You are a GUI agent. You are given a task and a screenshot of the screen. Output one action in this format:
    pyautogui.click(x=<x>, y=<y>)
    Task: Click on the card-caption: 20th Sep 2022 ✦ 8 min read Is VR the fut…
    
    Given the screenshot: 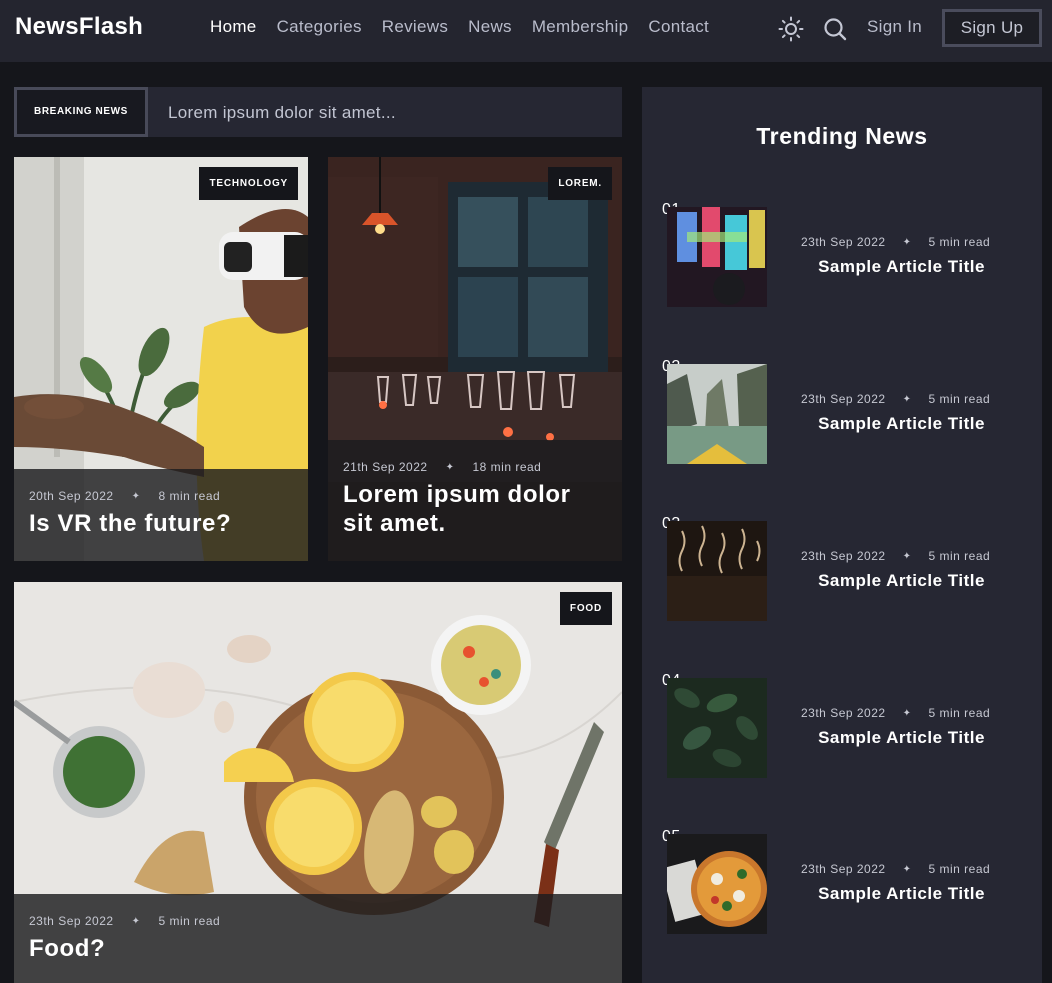 What is the action you would take?
    pyautogui.click(x=161, y=515)
    